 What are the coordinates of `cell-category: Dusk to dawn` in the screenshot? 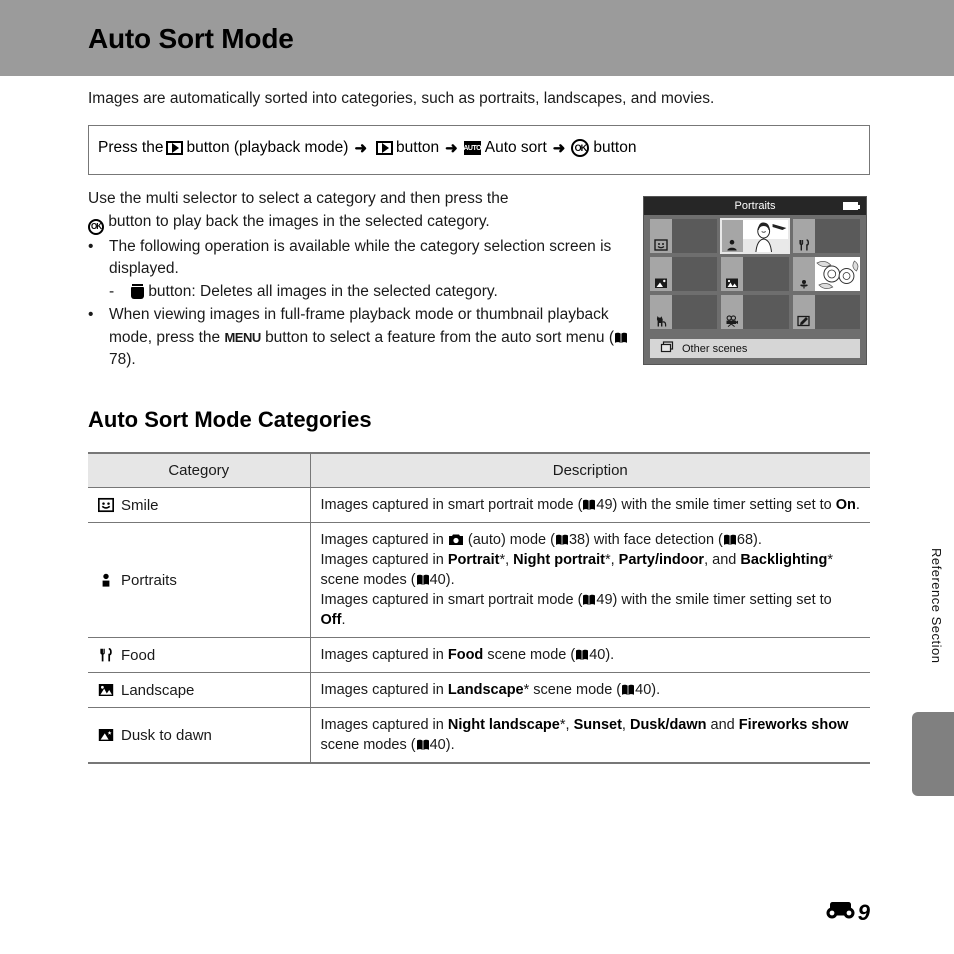 It's located at (199, 735).